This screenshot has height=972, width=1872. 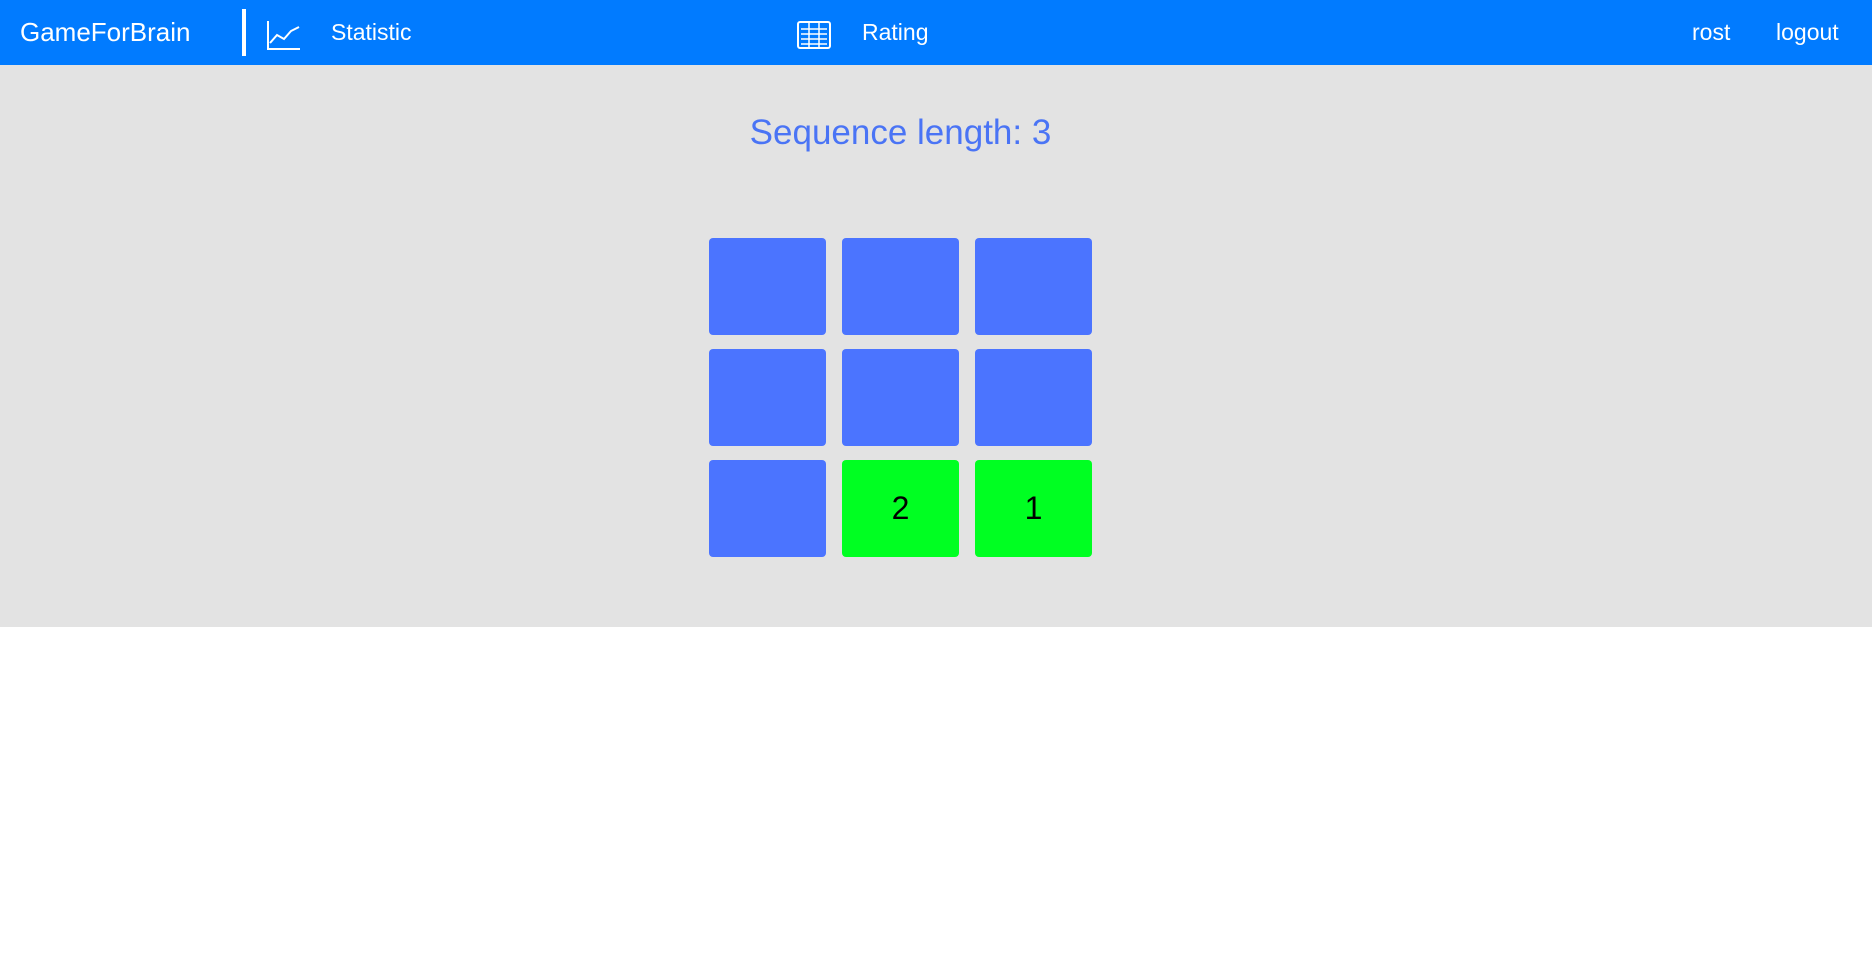 I want to click on logout-link: logout, so click(x=1807, y=32).